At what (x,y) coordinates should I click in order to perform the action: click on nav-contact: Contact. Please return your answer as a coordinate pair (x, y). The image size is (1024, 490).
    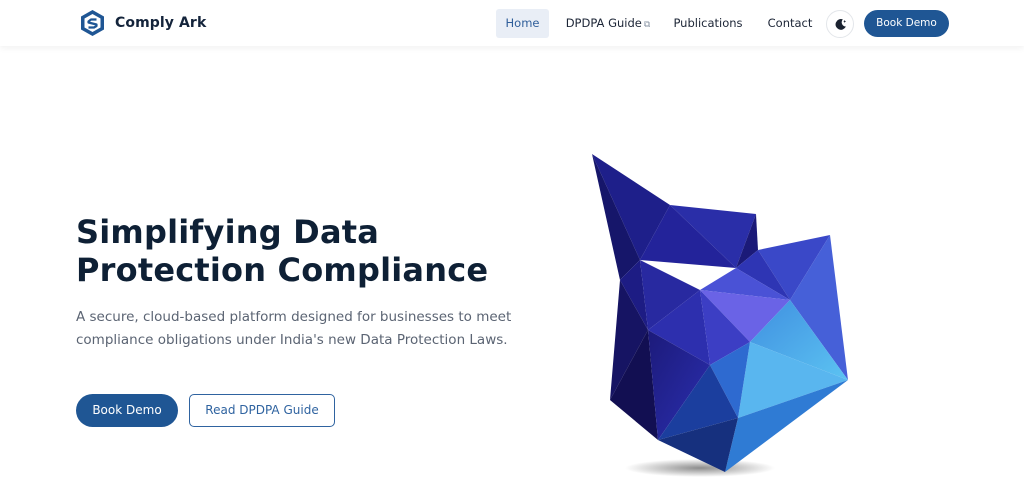
    Looking at the image, I should click on (790, 23).